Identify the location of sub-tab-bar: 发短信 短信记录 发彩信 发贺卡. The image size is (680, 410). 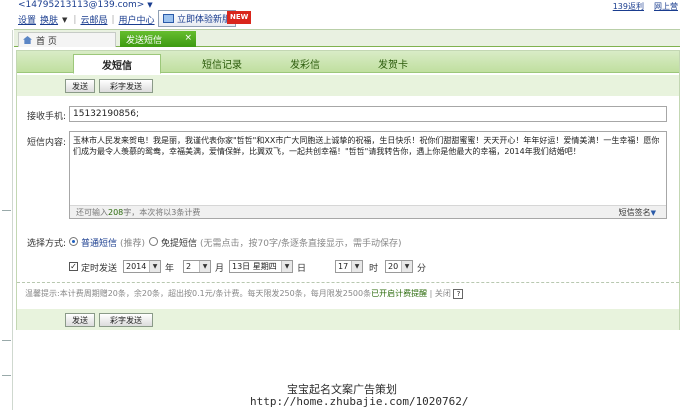
(348, 62).